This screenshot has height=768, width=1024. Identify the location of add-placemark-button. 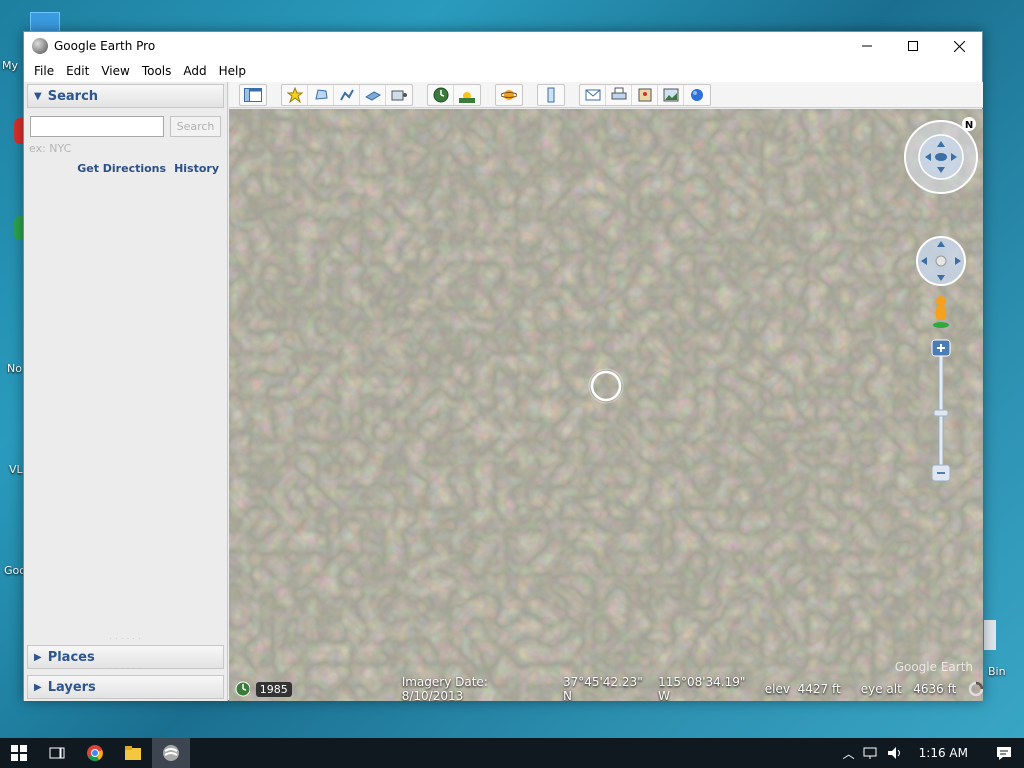
(295, 94).